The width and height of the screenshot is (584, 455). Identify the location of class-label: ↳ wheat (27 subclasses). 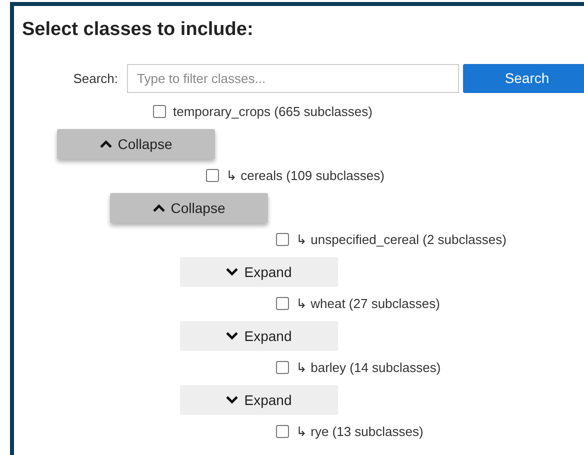
(368, 303).